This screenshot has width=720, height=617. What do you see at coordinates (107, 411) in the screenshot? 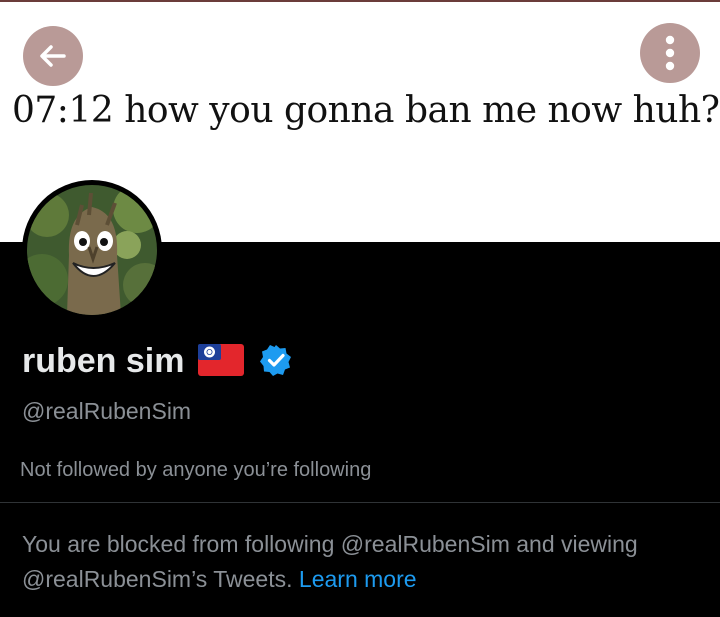
I see `user-handle: @realRubenSim` at bounding box center [107, 411].